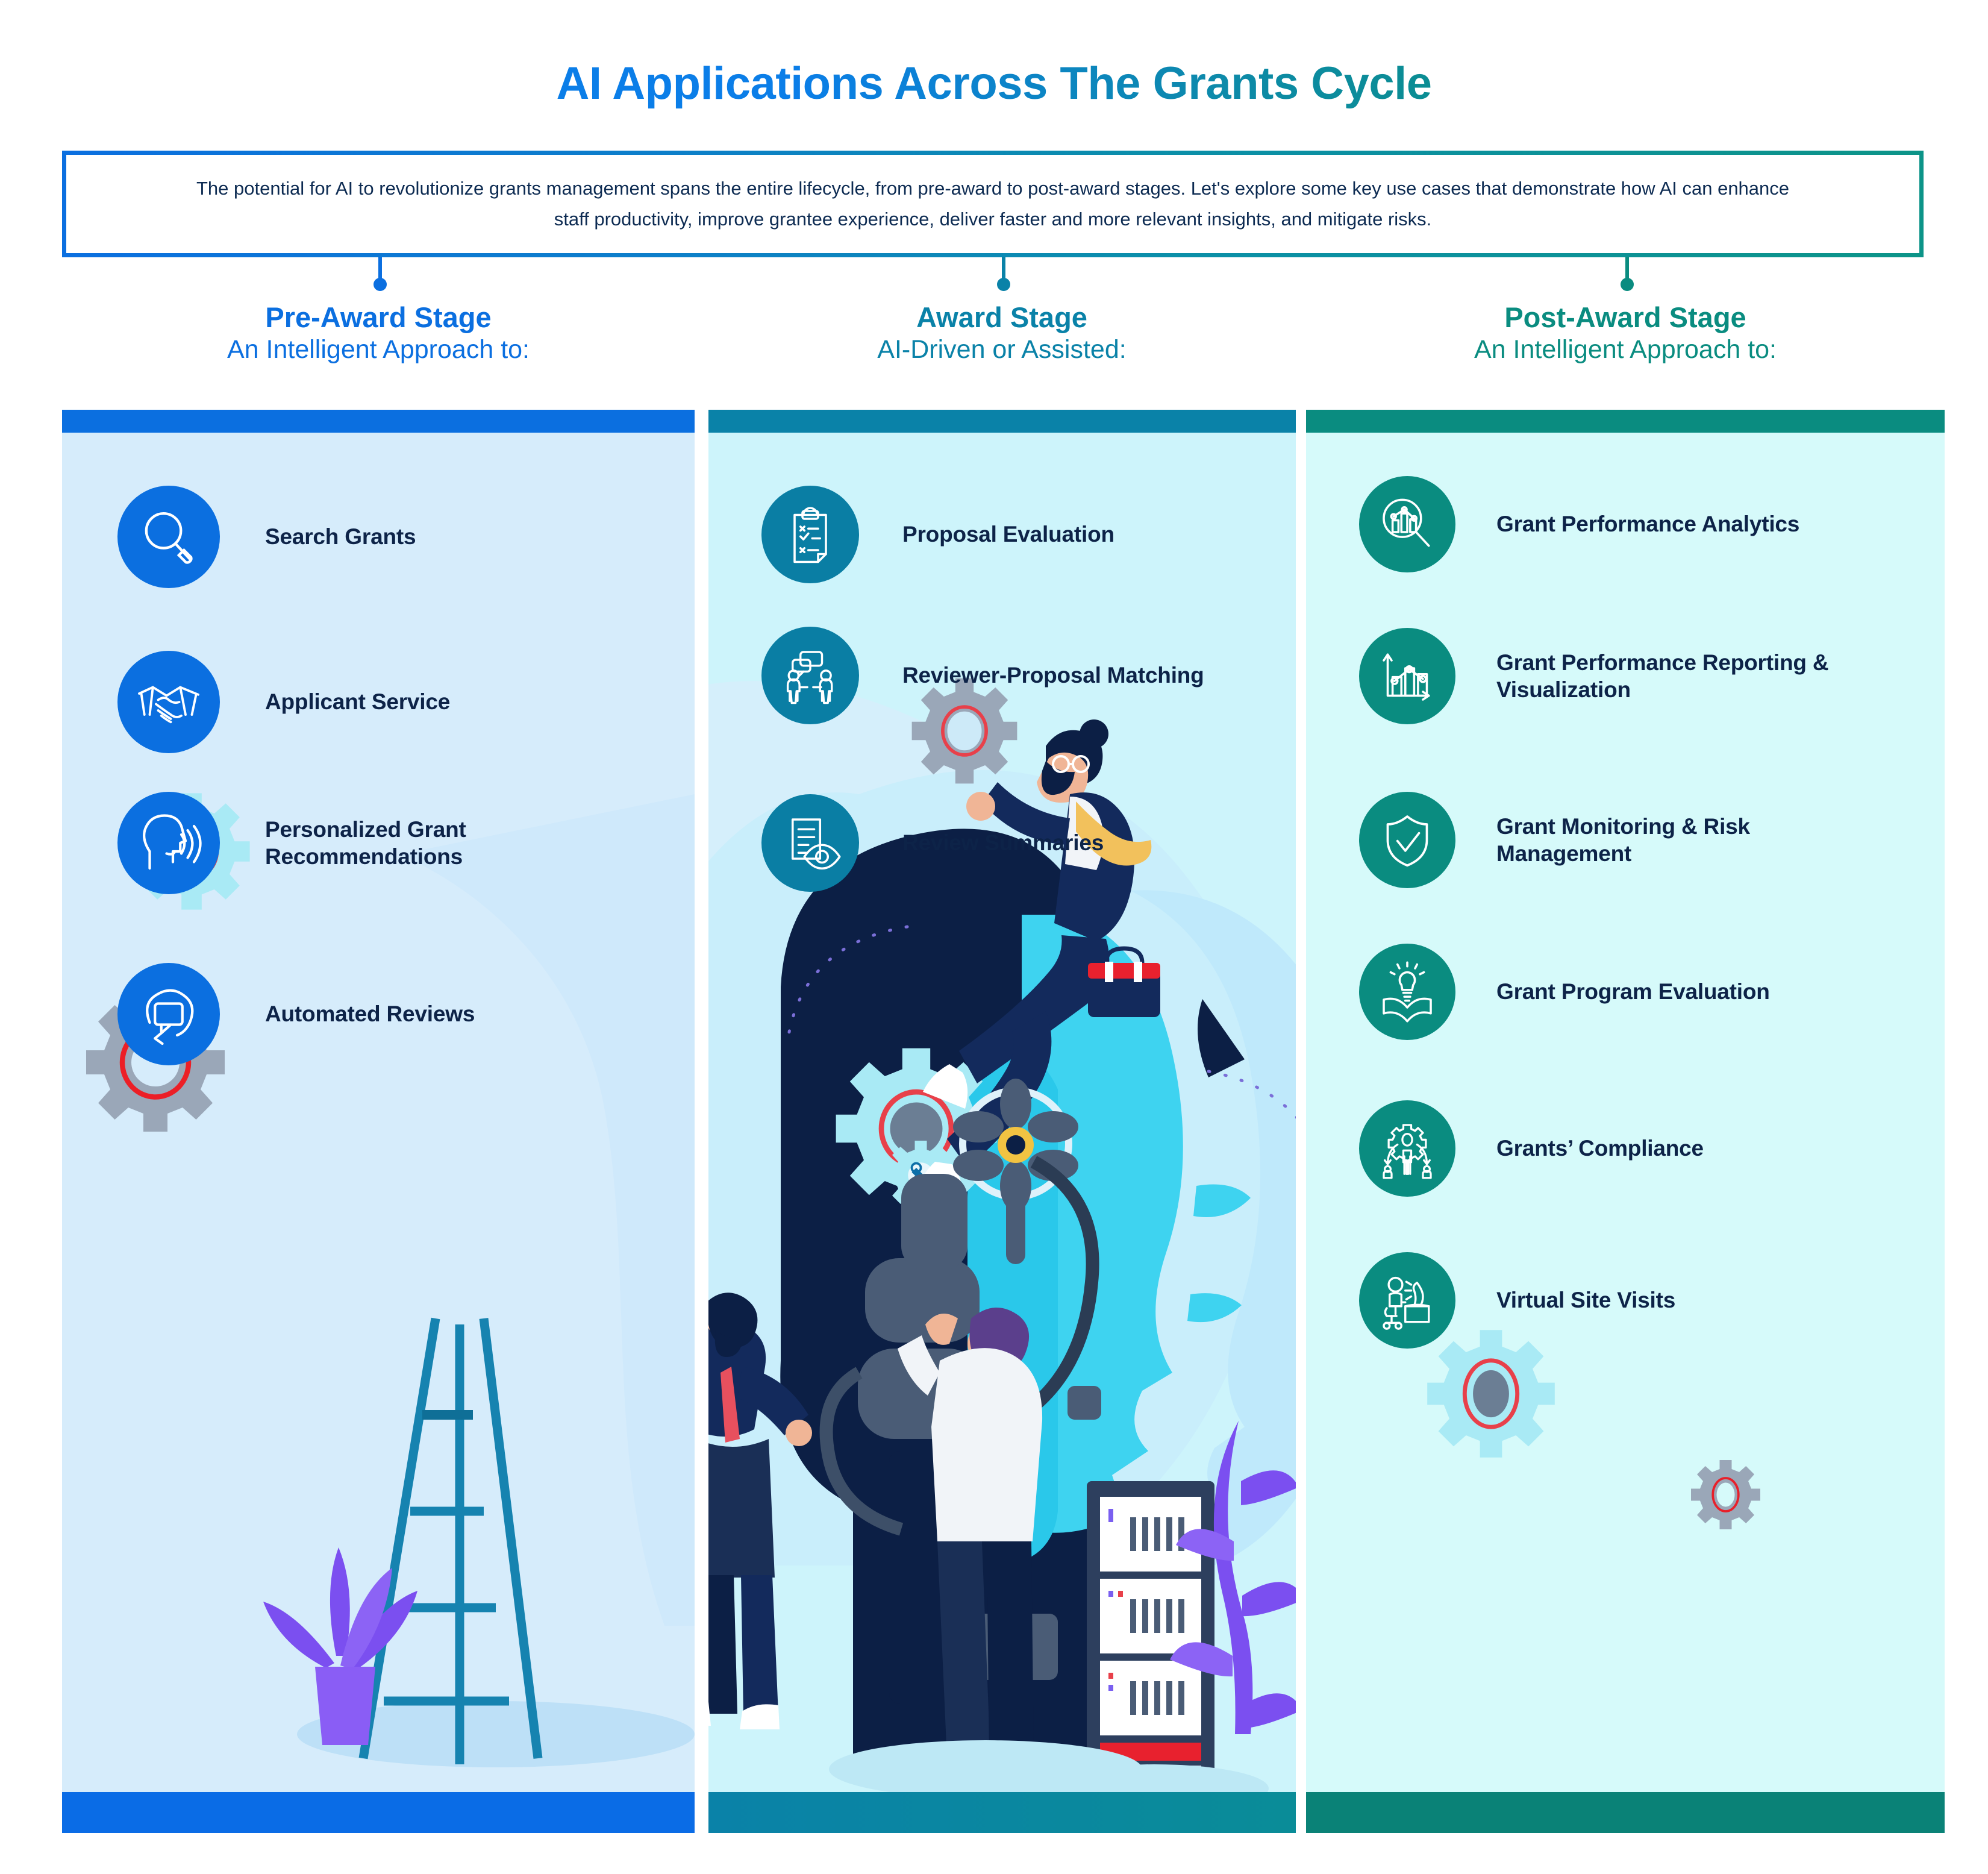  What do you see at coordinates (994, 83) in the screenshot?
I see `page-title: AI Applications Across The Grants Cycle` at bounding box center [994, 83].